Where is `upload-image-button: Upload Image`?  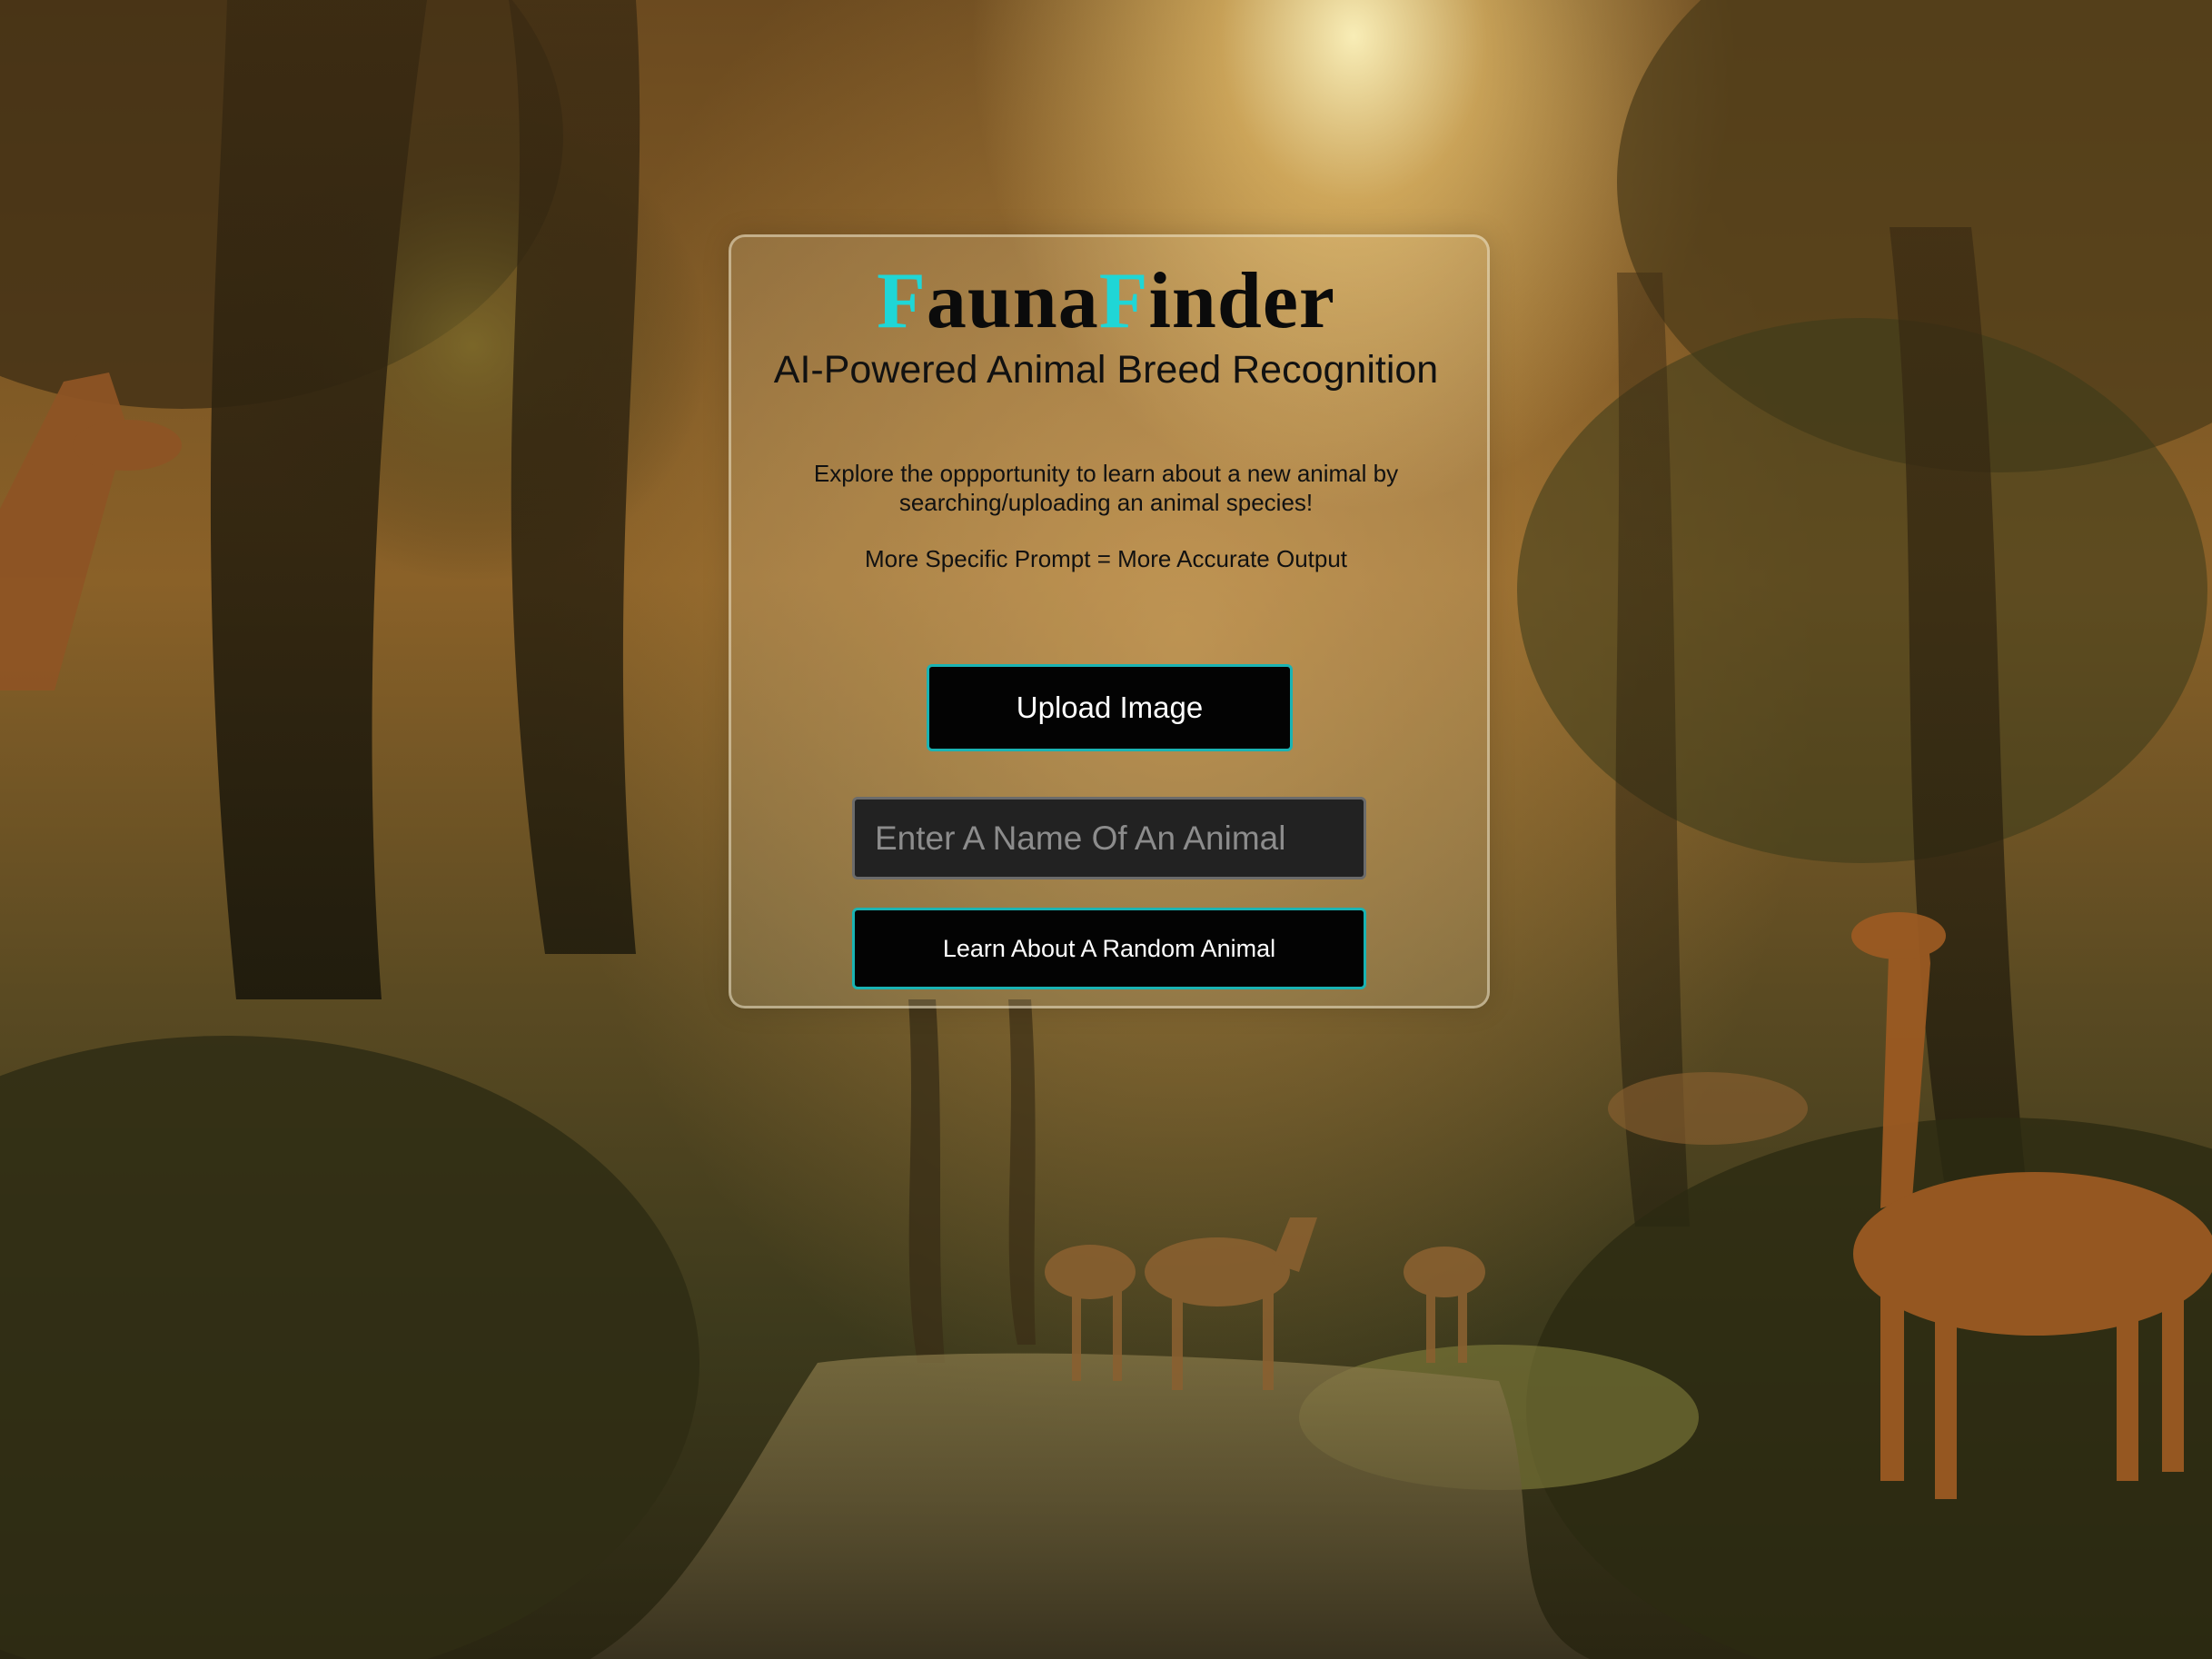 upload-image-button: Upload Image is located at coordinates (1110, 707).